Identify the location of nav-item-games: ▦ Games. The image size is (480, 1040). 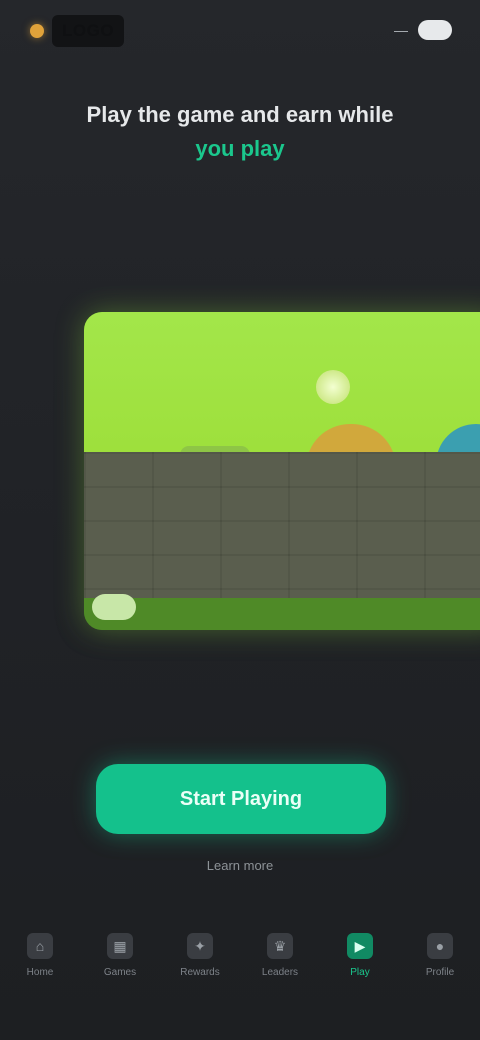
(120, 968).